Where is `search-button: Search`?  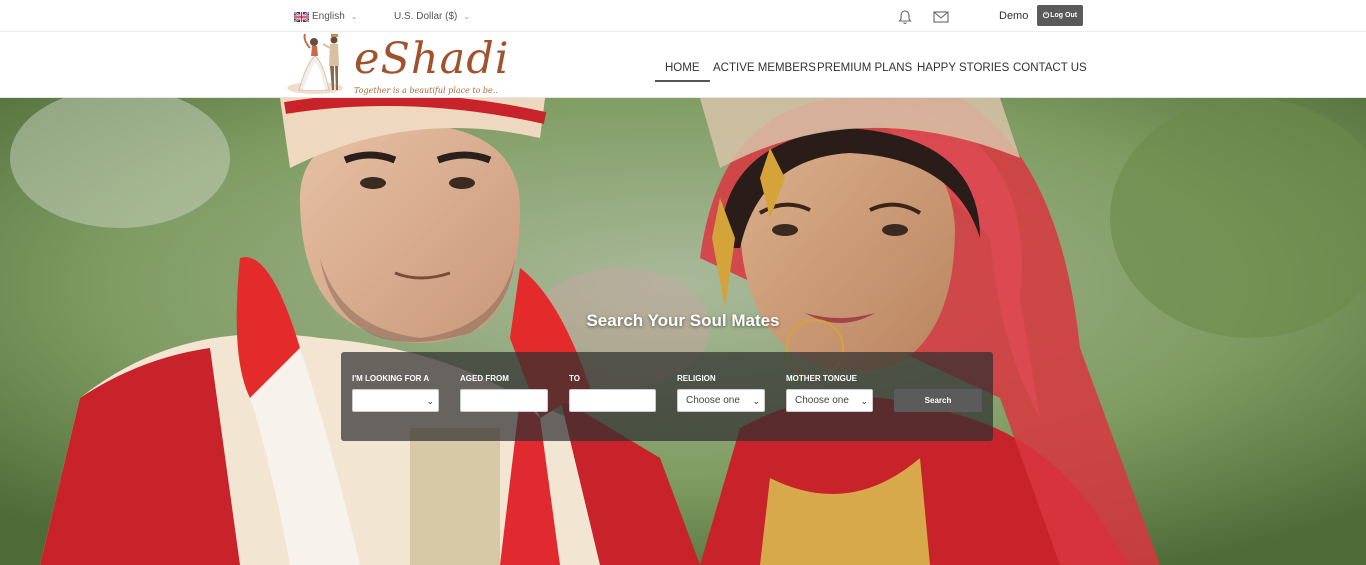
search-button: Search is located at coordinates (938, 400).